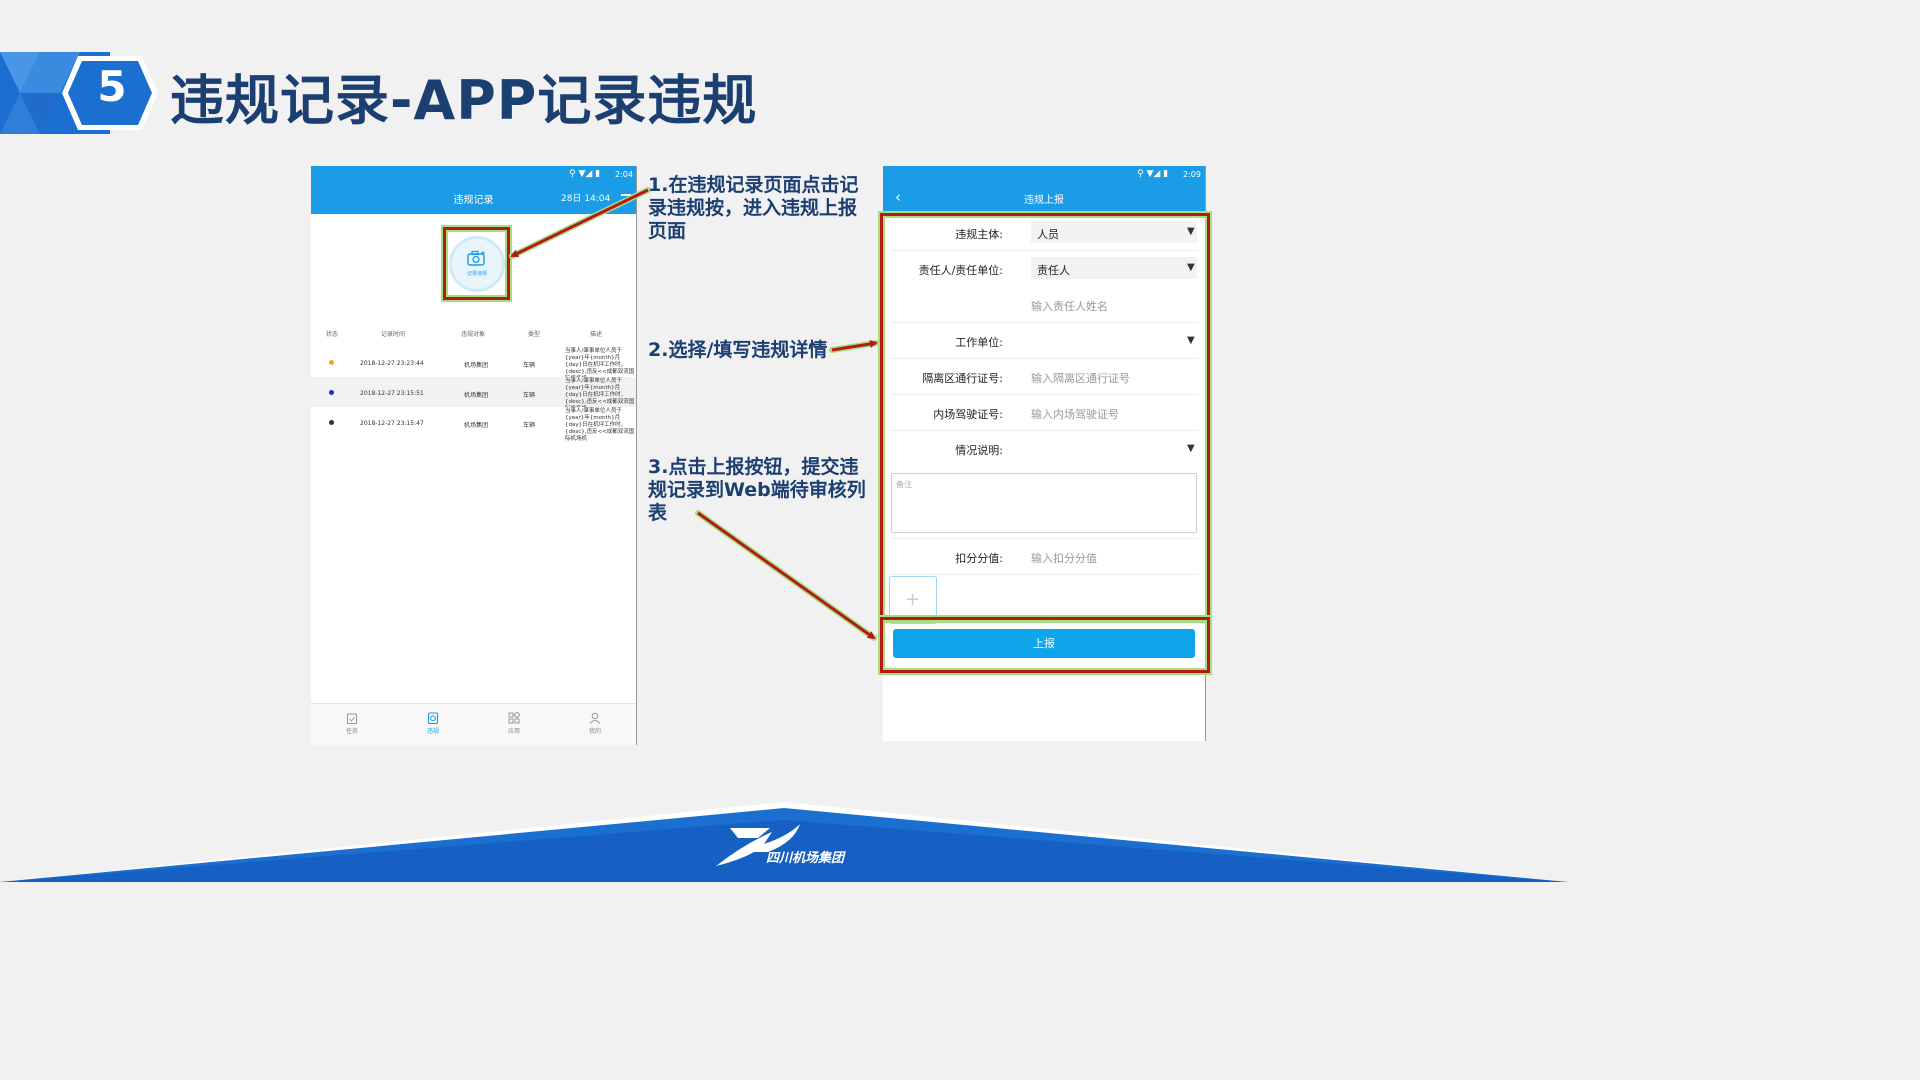 The height and width of the screenshot is (1080, 1920). Describe the element at coordinates (757, 490) in the screenshot. I see `annotation-step3: 3.点击上报按钮，提交违规记录到Web端待审核列表` at that location.